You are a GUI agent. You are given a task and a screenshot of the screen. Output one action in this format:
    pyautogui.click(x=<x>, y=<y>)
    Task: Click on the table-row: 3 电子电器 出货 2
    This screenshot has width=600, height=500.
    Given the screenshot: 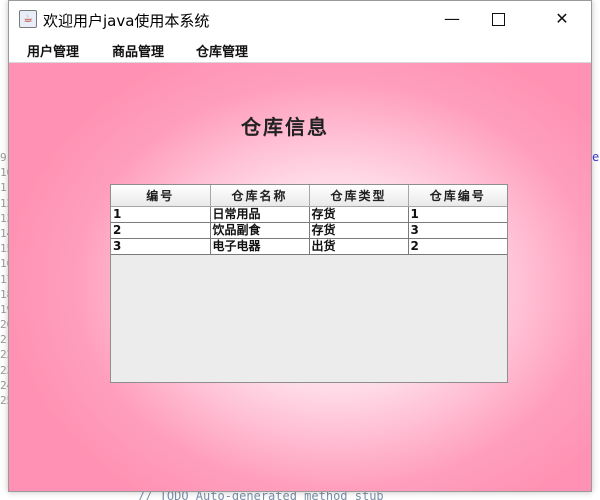 What is the action you would take?
    pyautogui.click(x=309, y=246)
    